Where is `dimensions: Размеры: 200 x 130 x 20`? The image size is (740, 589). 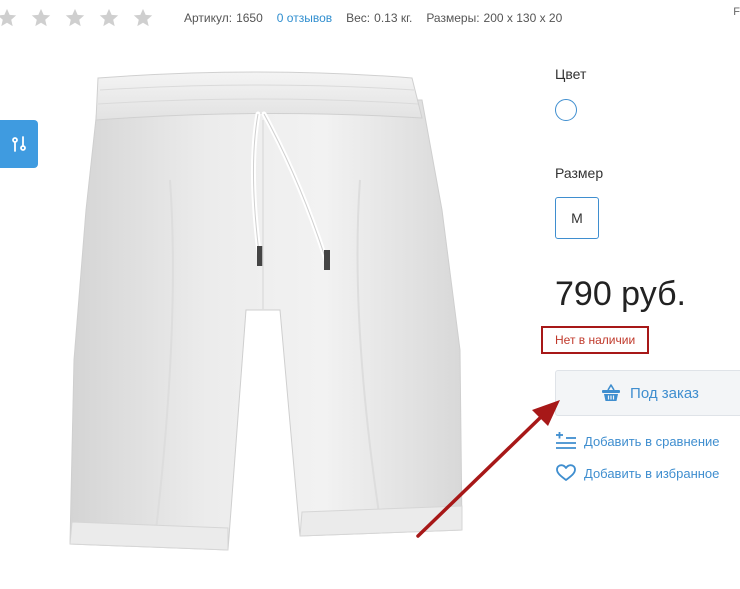 dimensions: Размеры: 200 x 130 x 20 is located at coordinates (494, 18).